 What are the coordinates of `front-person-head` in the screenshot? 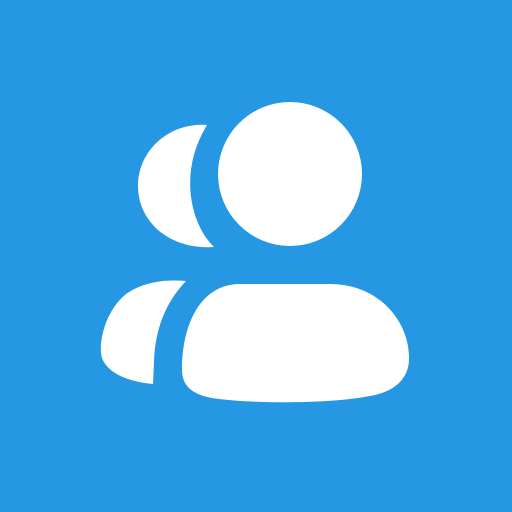 It's located at (290, 174).